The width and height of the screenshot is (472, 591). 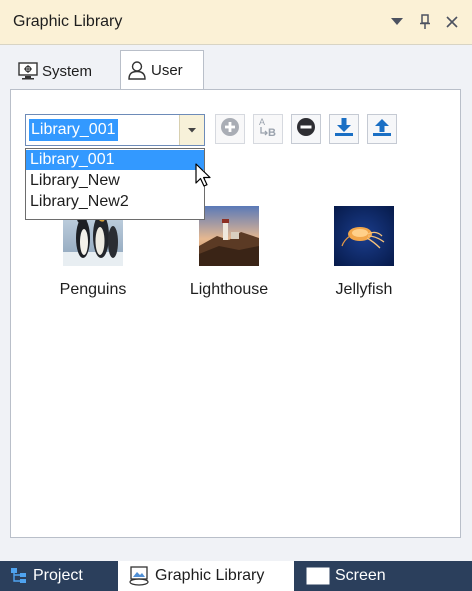 What do you see at coordinates (318, 576) in the screenshot?
I see `screen-icon` at bounding box center [318, 576].